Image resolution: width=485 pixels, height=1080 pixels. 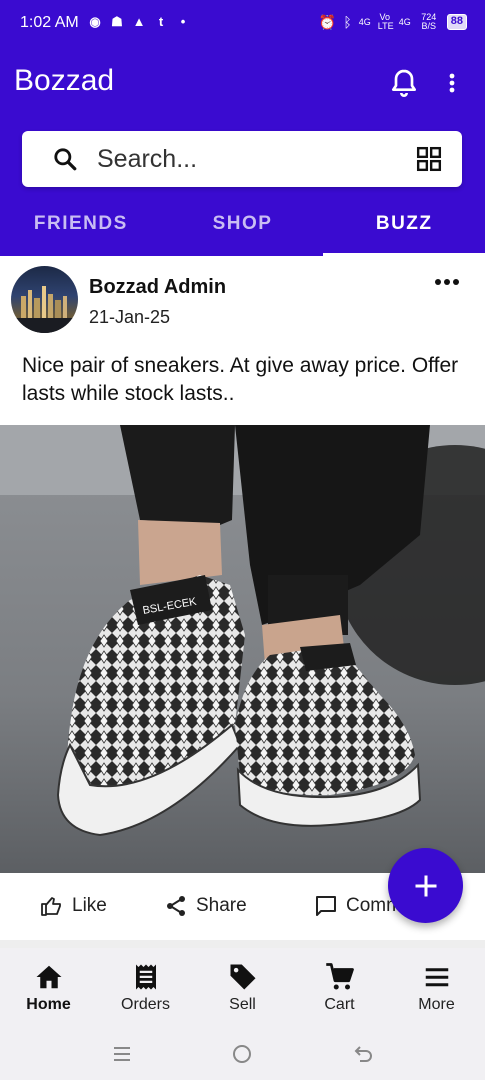 I want to click on nav-home: Home, so click(x=48, y=989).